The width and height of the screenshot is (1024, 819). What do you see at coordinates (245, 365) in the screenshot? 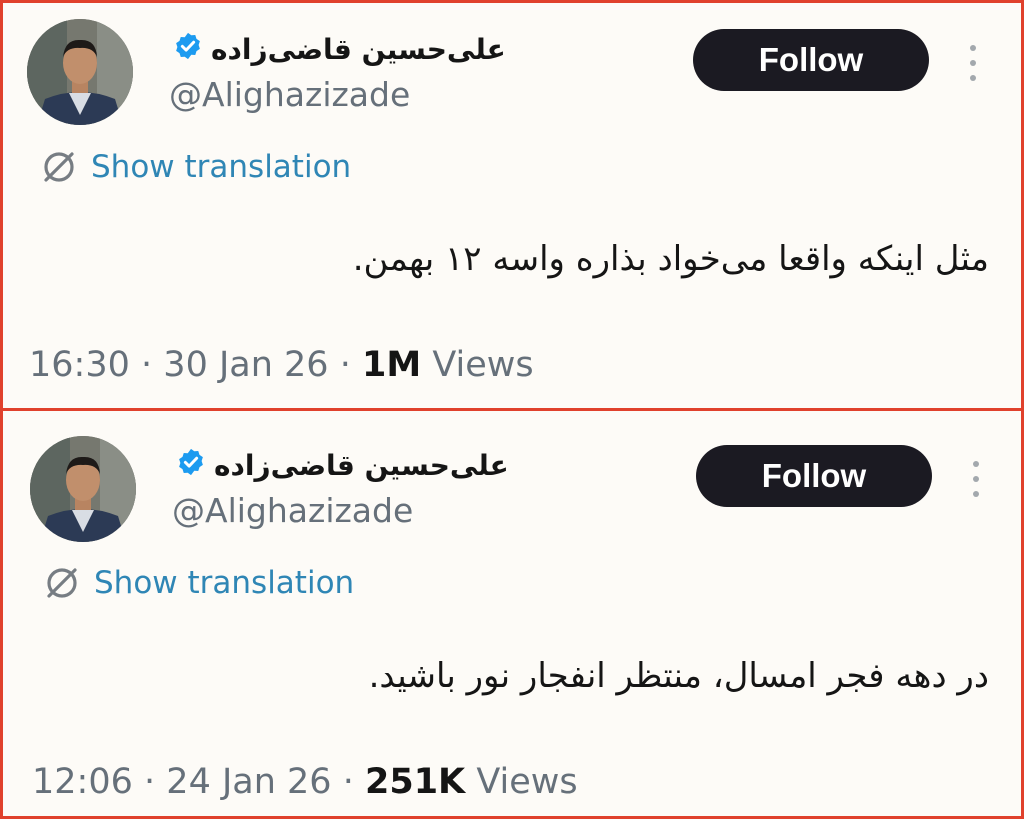
I see `tweet-date: 30 Jan 26` at bounding box center [245, 365].